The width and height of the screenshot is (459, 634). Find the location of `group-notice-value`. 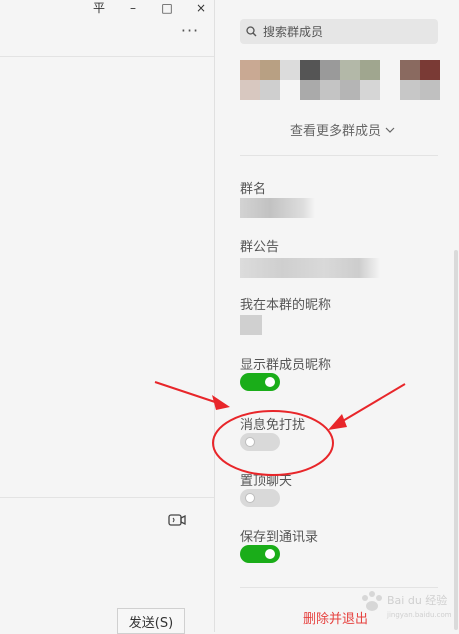

group-notice-value is located at coordinates (310, 268).